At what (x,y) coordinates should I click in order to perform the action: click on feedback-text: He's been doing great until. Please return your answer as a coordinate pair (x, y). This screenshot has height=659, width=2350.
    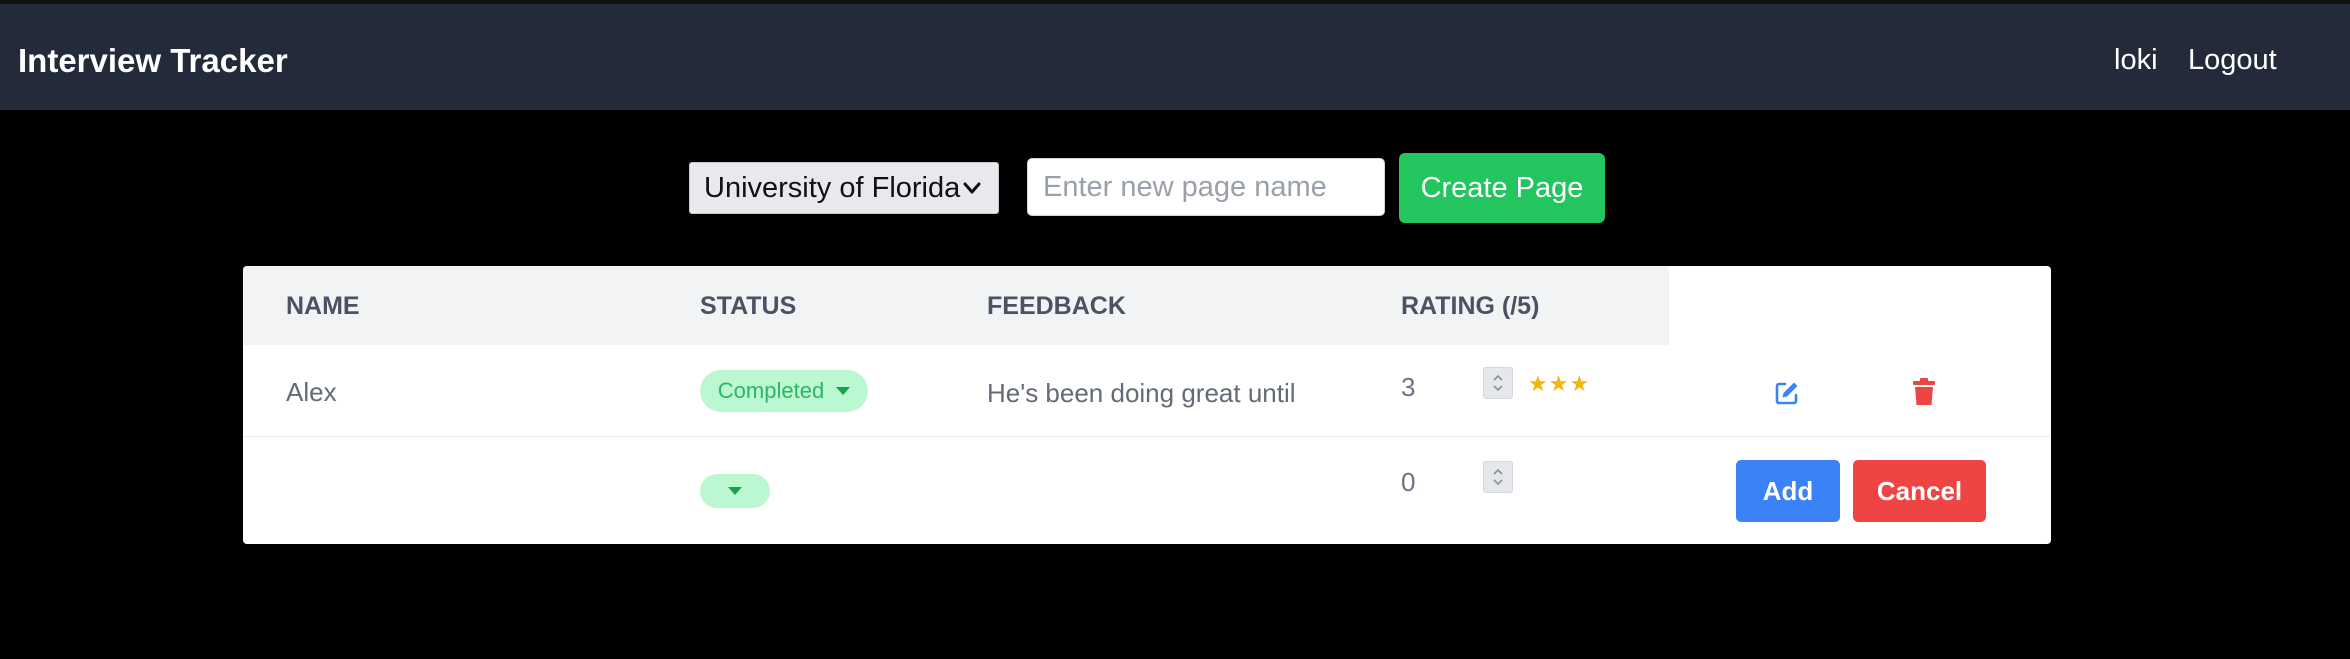
    Looking at the image, I should click on (1141, 393).